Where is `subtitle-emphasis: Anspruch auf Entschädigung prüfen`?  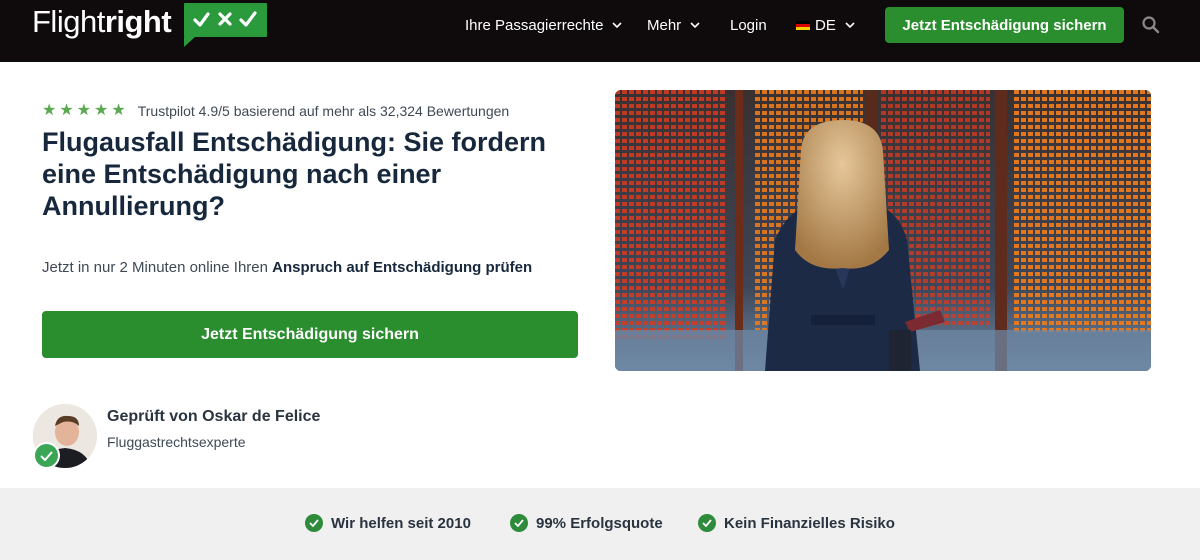 subtitle-emphasis: Anspruch auf Entschädigung prüfen is located at coordinates (402, 267).